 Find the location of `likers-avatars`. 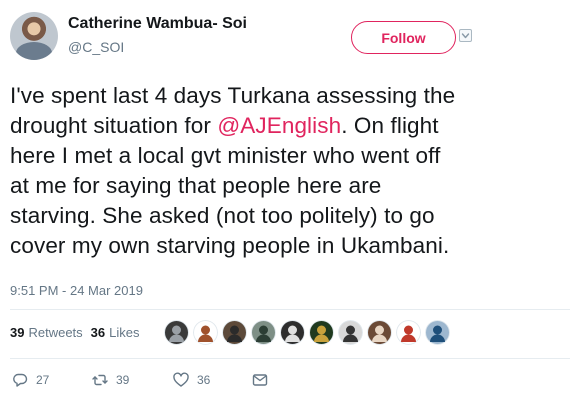

likers-avatars is located at coordinates (307, 332).